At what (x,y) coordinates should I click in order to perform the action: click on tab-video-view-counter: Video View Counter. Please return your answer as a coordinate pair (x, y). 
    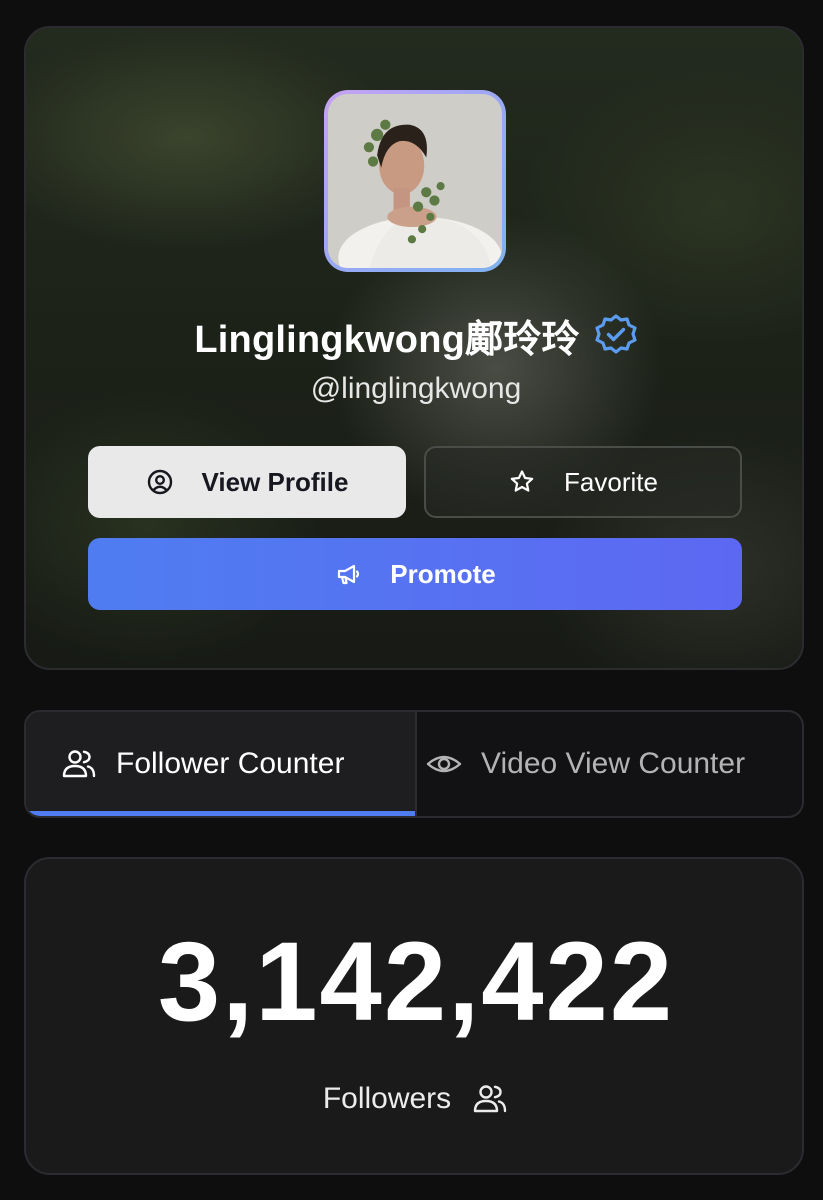
    Looking at the image, I should click on (609, 764).